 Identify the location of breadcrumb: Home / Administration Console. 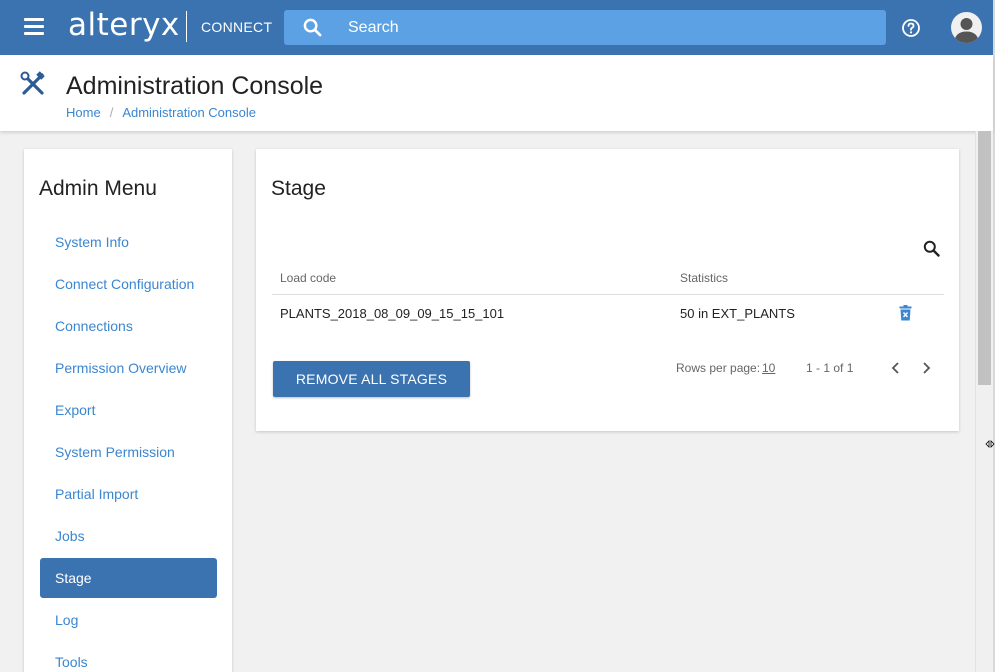
(161, 112).